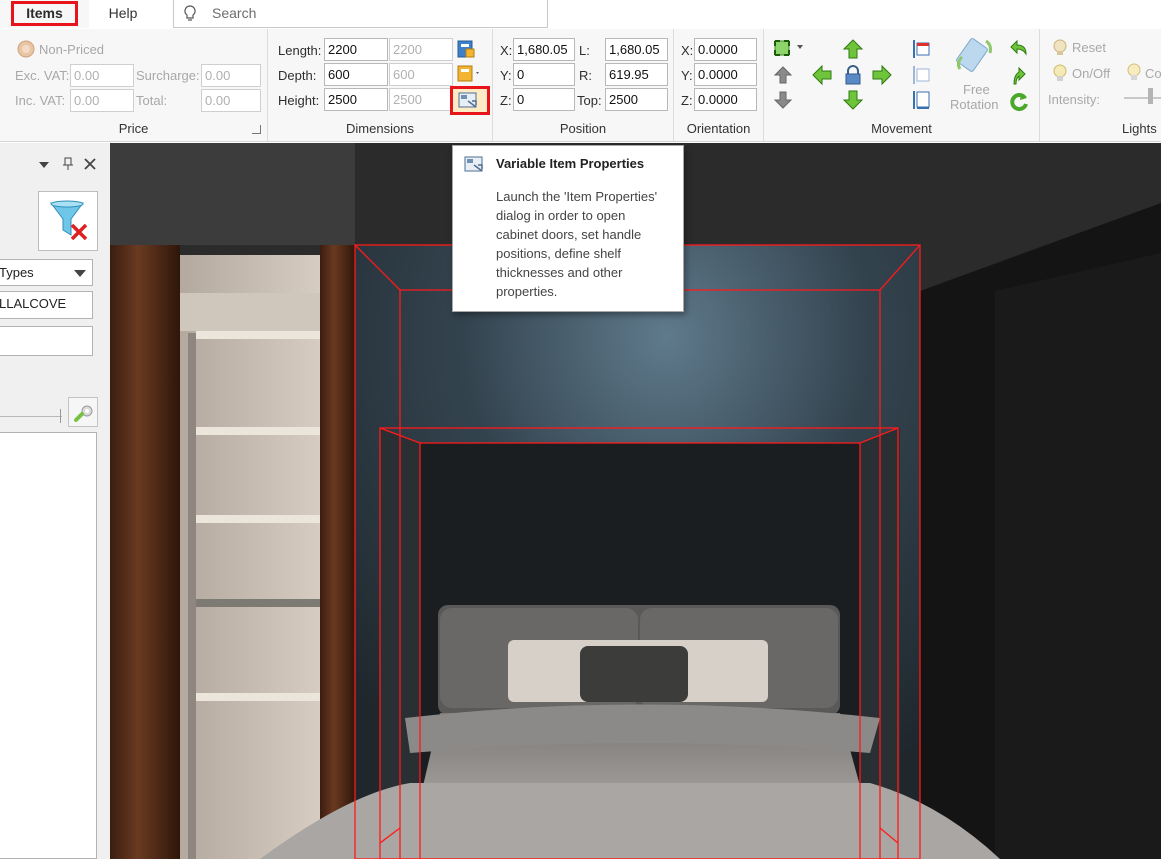 Image resolution: width=1161 pixels, height=859 pixels. What do you see at coordinates (1134, 72) in the screenshot?
I see `light-color-icon` at bounding box center [1134, 72].